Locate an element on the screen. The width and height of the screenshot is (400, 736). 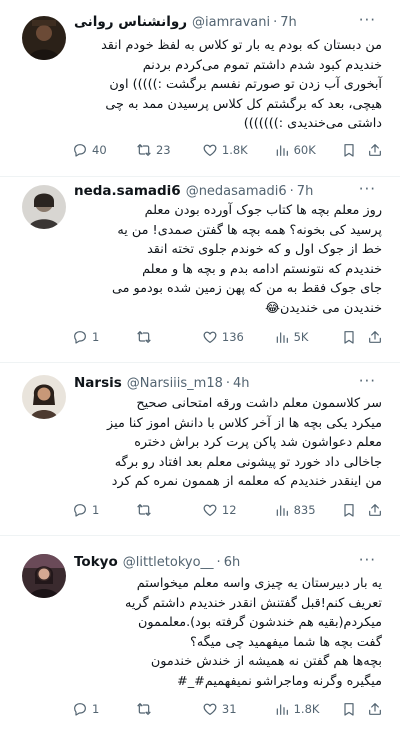
like-button: 31 is located at coordinates (238, 709).